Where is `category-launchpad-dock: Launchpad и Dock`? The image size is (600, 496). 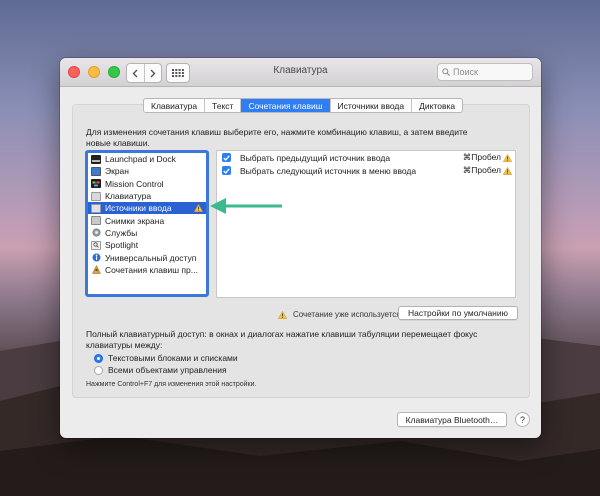 category-launchpad-dock: Launchpad и Dock is located at coordinates (147, 159).